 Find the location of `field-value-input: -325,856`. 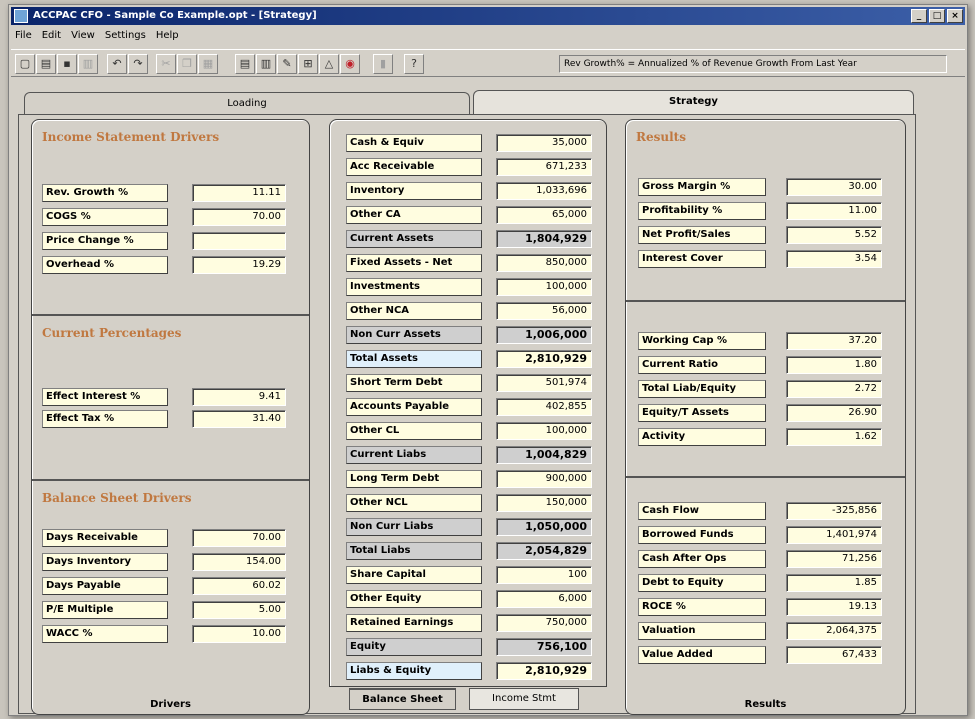

field-value-input: -325,856 is located at coordinates (834, 511).